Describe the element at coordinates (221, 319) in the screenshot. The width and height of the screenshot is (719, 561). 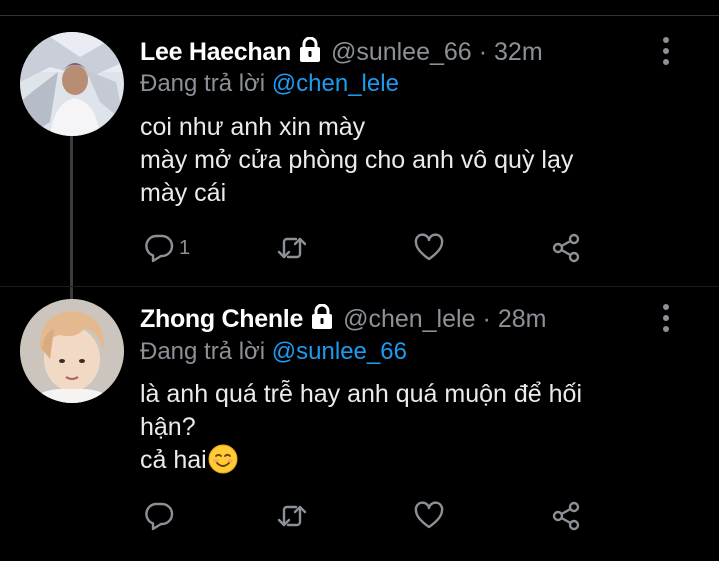
I see `display-name: Zhong Chenle` at that location.